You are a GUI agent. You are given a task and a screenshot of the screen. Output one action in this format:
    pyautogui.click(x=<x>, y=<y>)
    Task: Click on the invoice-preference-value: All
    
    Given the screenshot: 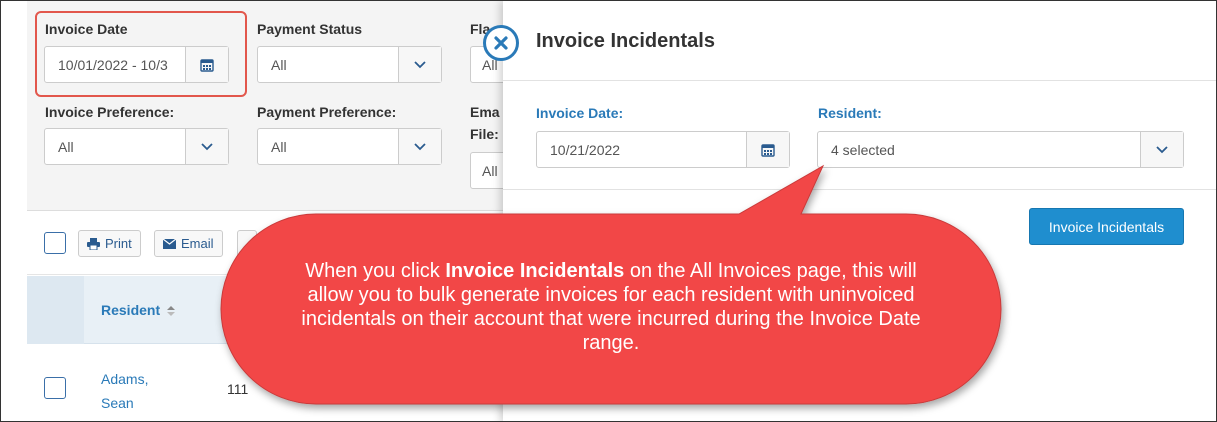 What is the action you would take?
    pyautogui.click(x=66, y=147)
    